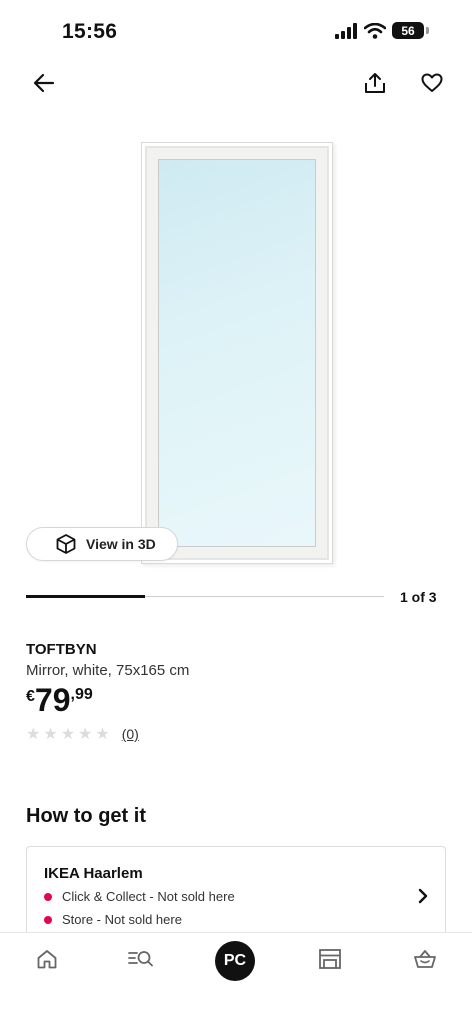  What do you see at coordinates (93, 873) in the screenshot?
I see `store-name: IKEA Haarlem` at bounding box center [93, 873].